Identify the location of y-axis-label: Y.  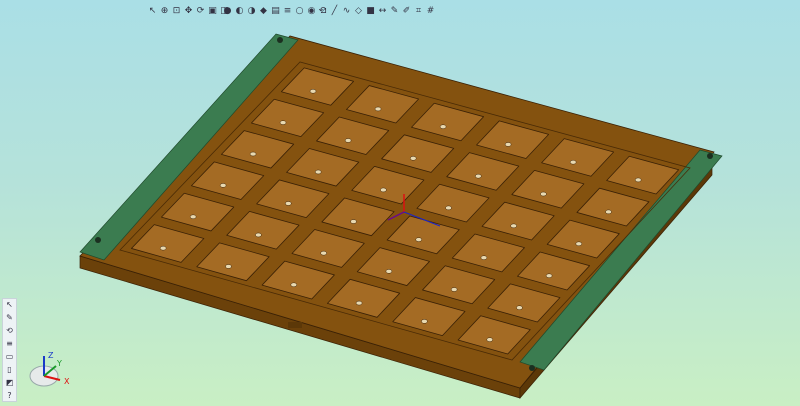
(59, 363).